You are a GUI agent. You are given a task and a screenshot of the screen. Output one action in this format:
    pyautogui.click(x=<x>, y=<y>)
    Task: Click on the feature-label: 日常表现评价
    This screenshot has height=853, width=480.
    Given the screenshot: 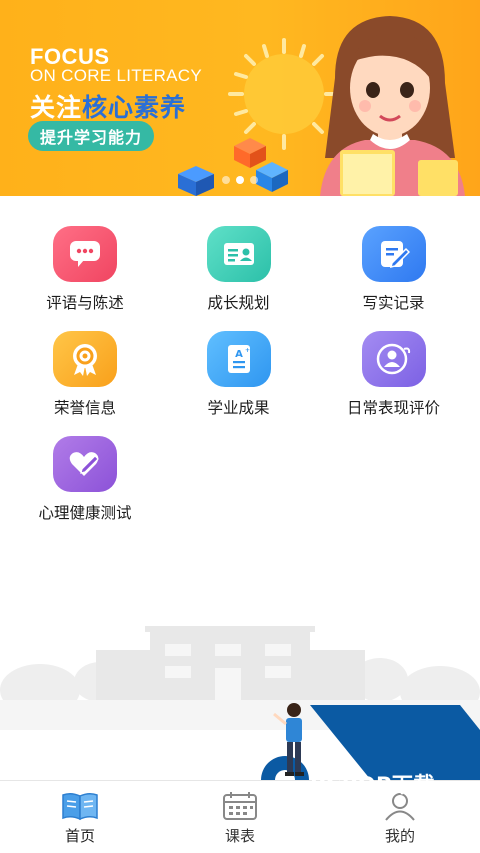 What is the action you would take?
    pyautogui.click(x=393, y=408)
    